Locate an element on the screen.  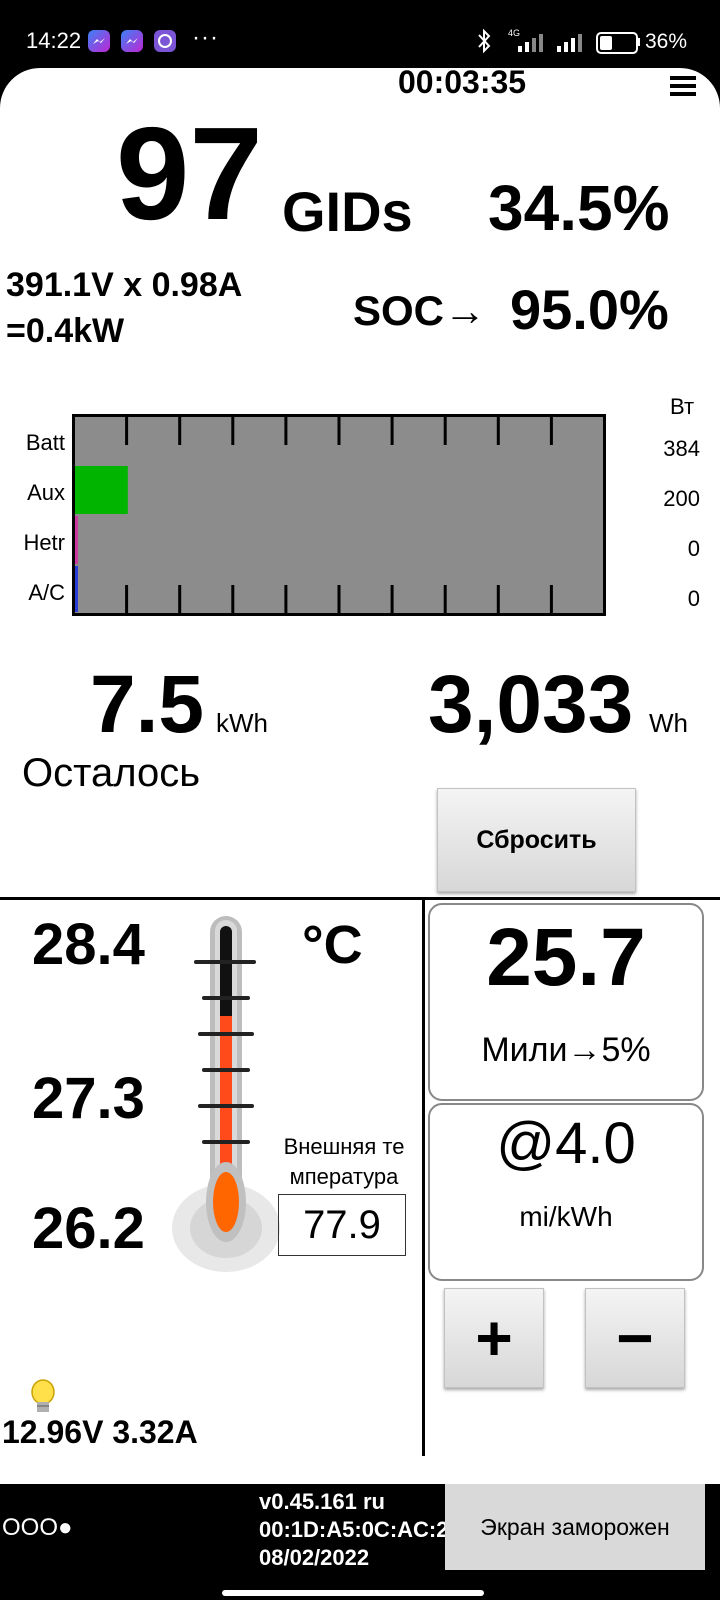
aux-battery-readout: 12.96V 3.32A is located at coordinates (100, 1432).